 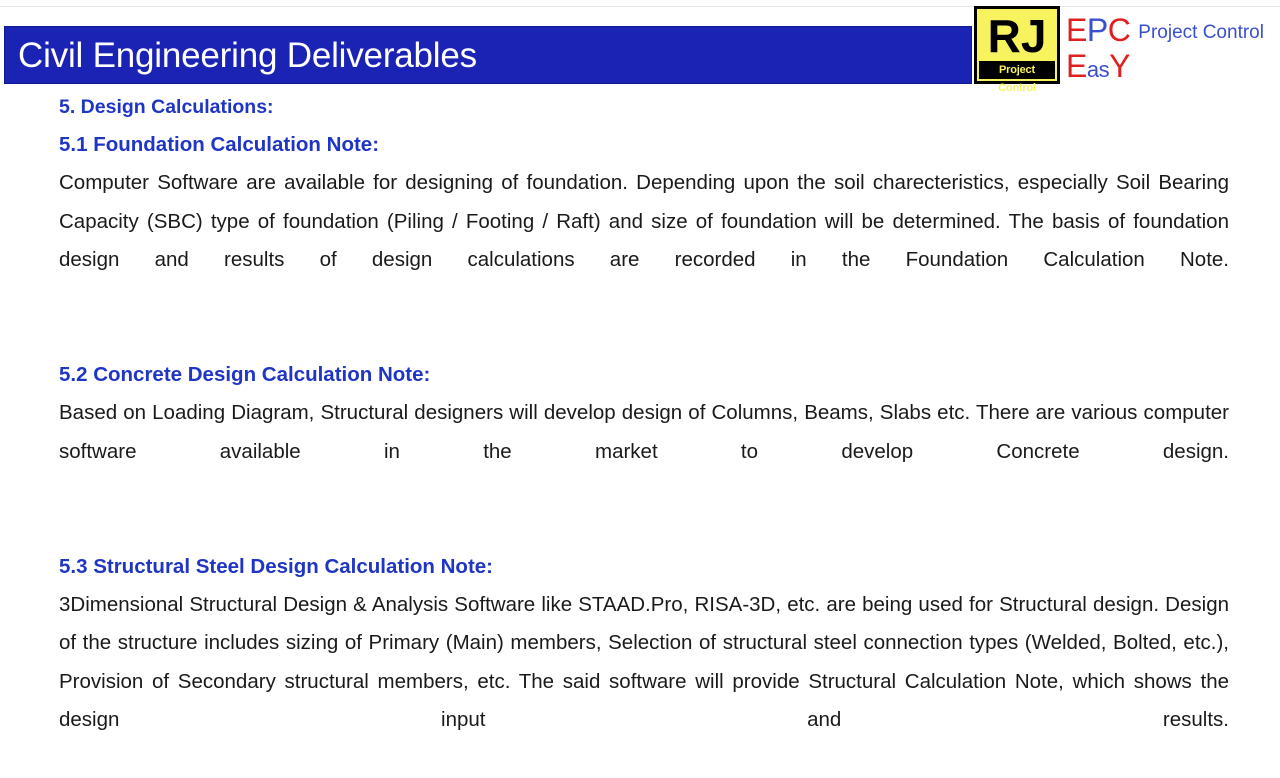 I want to click on page-title: Civil Engineering Deliverables, so click(x=241, y=55).